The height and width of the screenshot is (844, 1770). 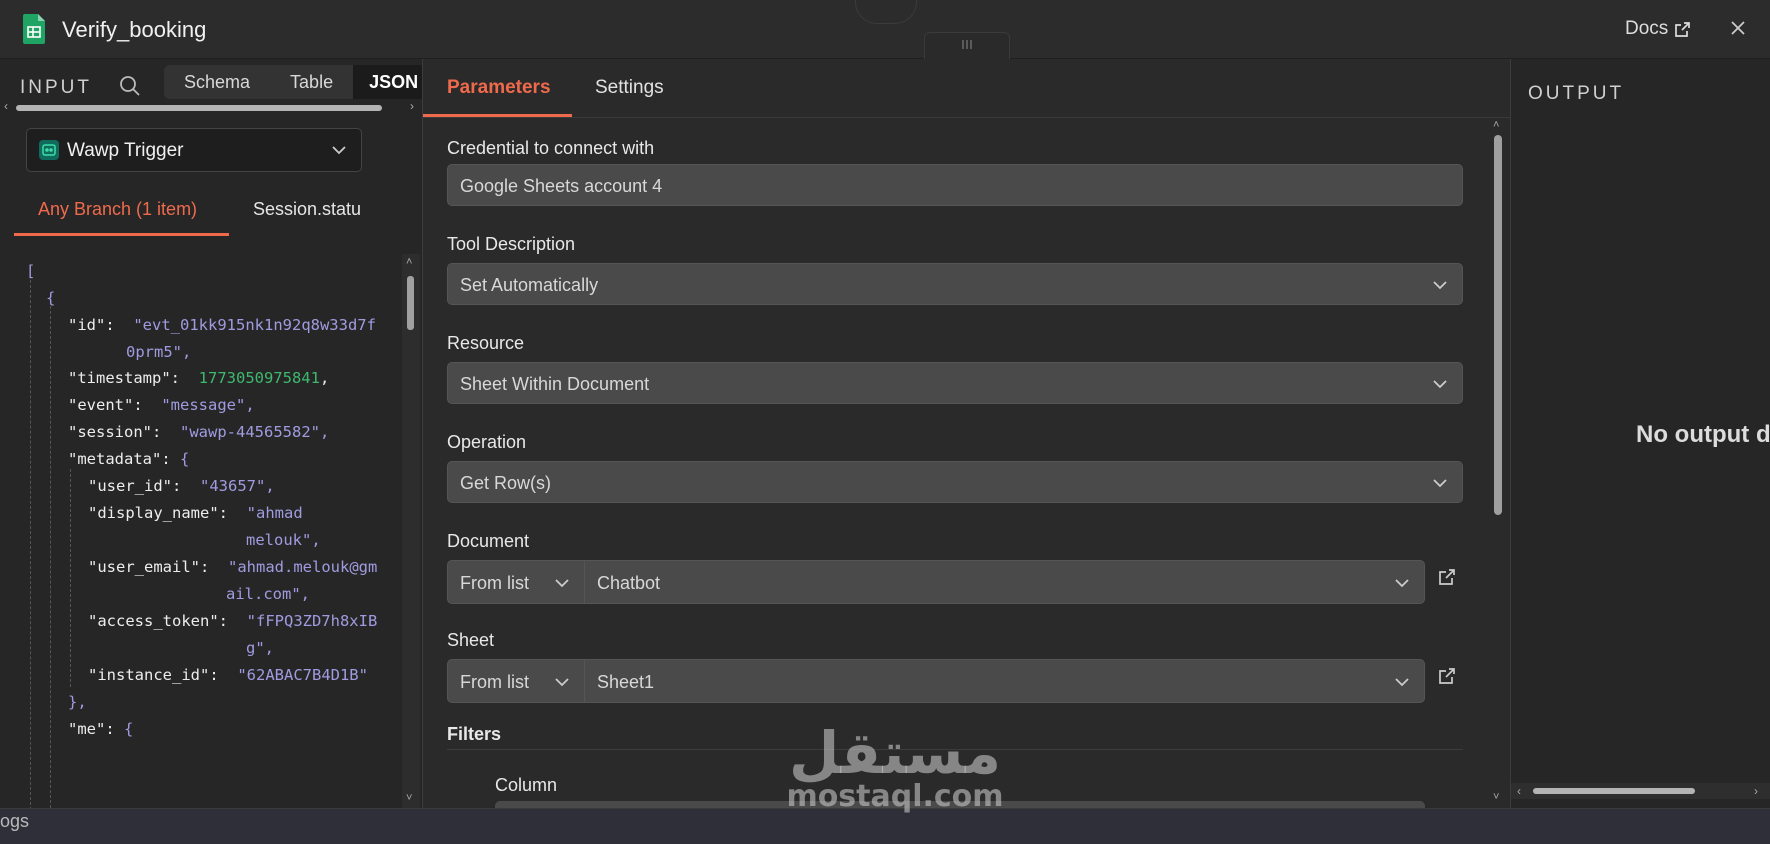 What do you see at coordinates (1738, 30) in the screenshot?
I see `close-icon` at bounding box center [1738, 30].